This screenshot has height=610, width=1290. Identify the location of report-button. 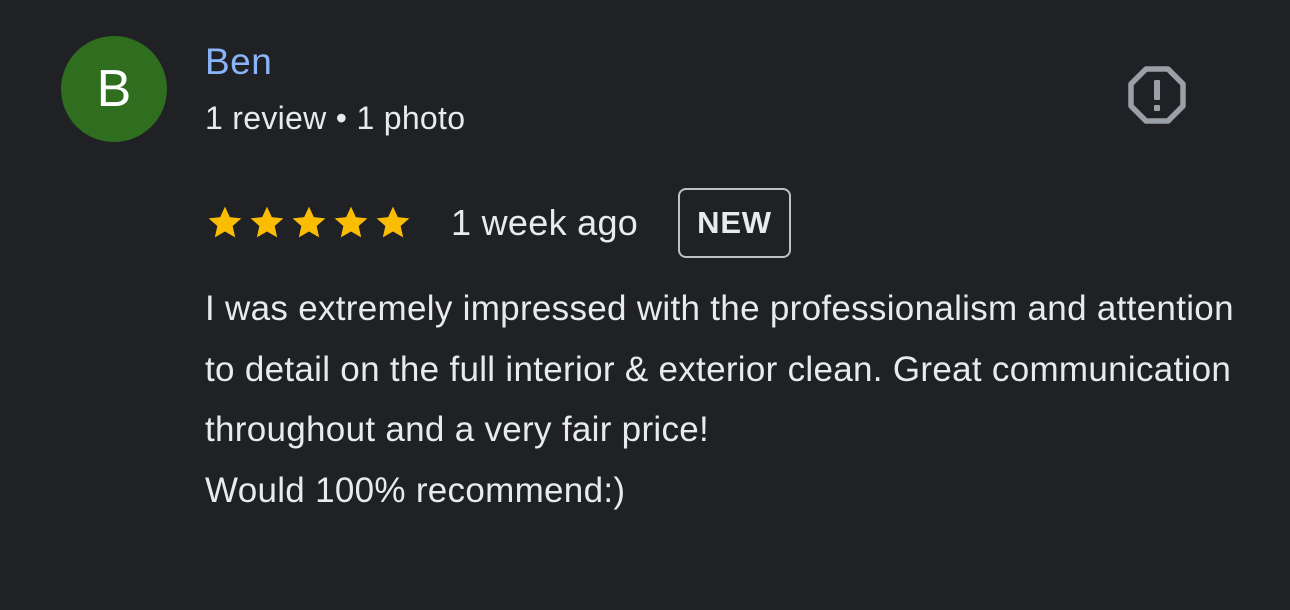
(1157, 95).